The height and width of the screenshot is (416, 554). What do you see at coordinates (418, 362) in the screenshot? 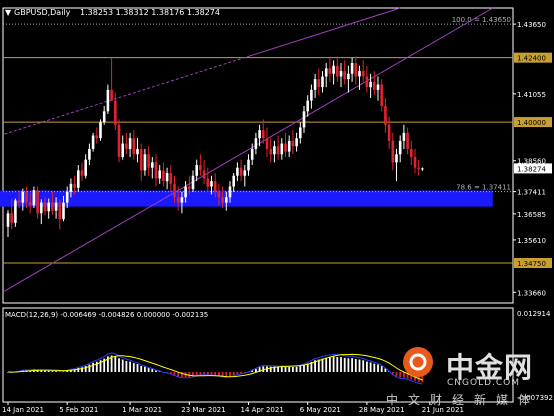
I see `watermark-logo-icon` at bounding box center [418, 362].